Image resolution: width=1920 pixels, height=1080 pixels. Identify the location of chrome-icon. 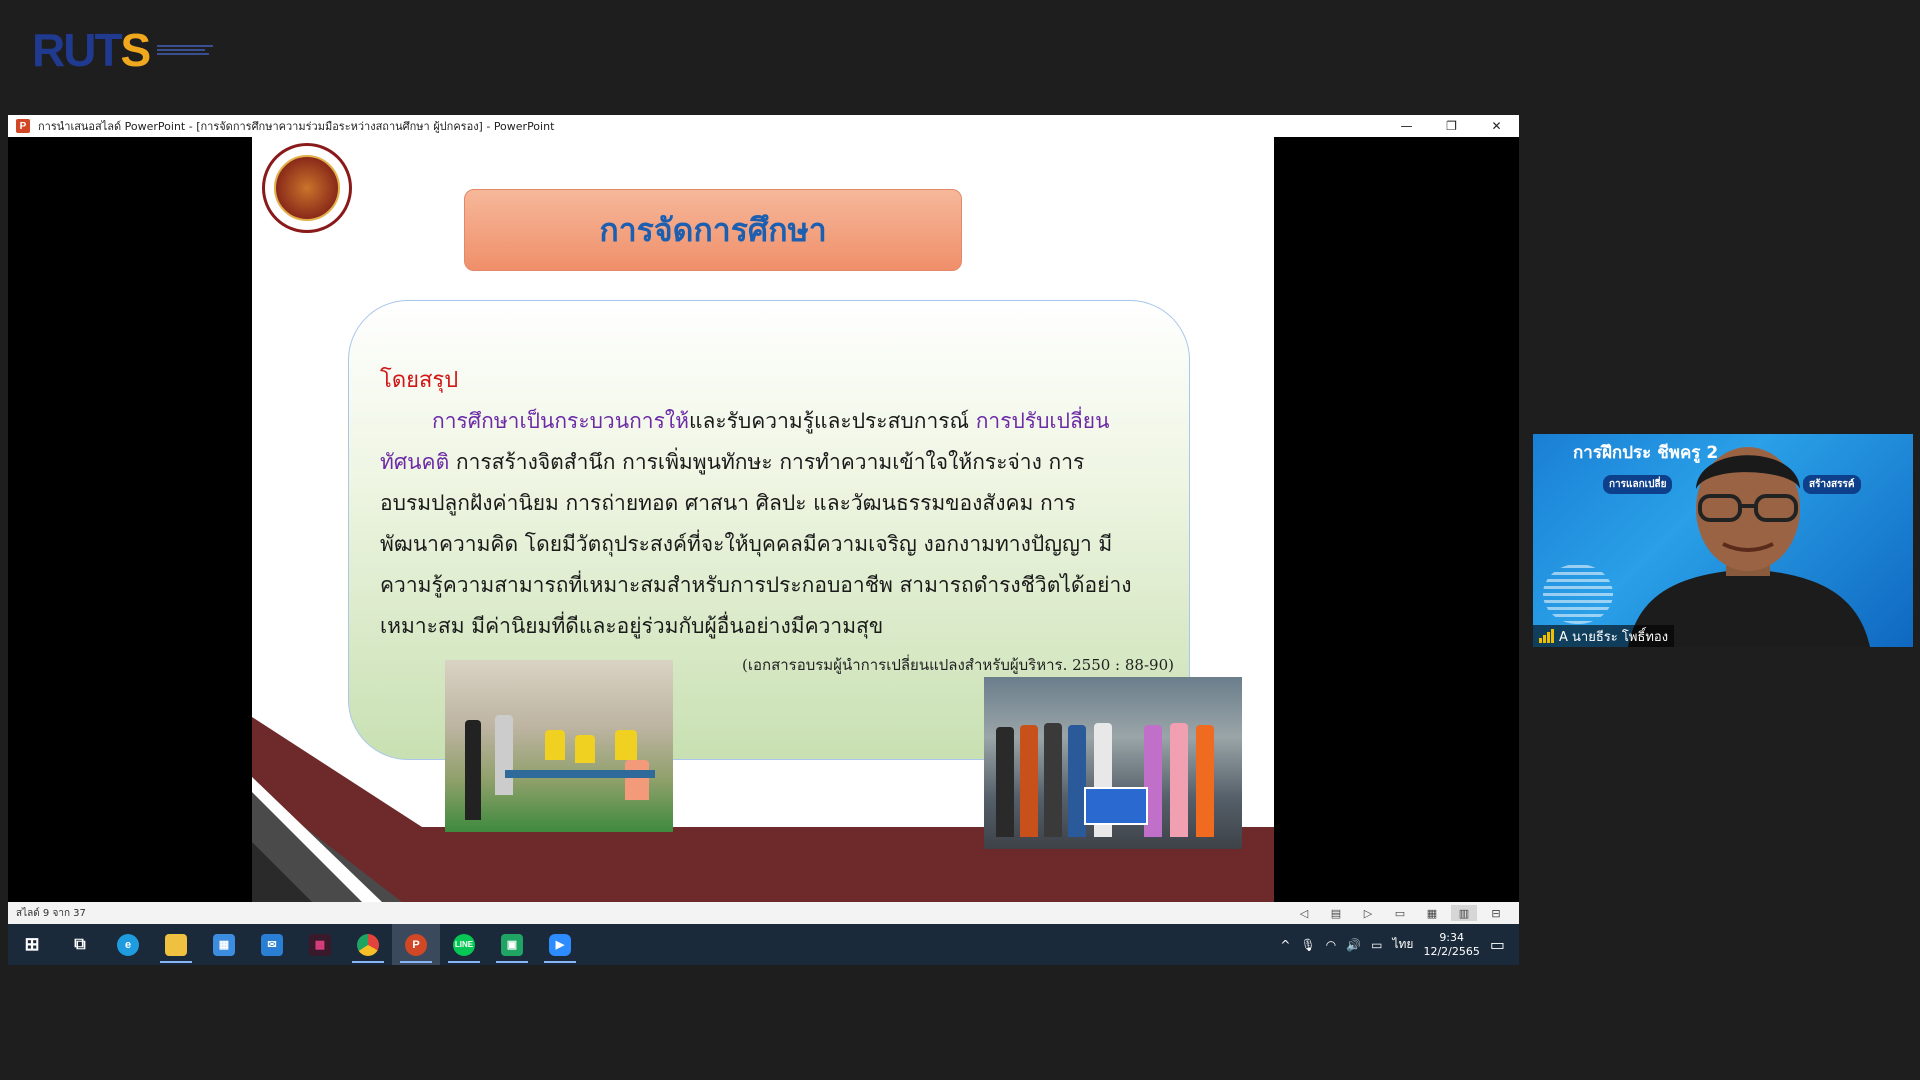
(368, 944).